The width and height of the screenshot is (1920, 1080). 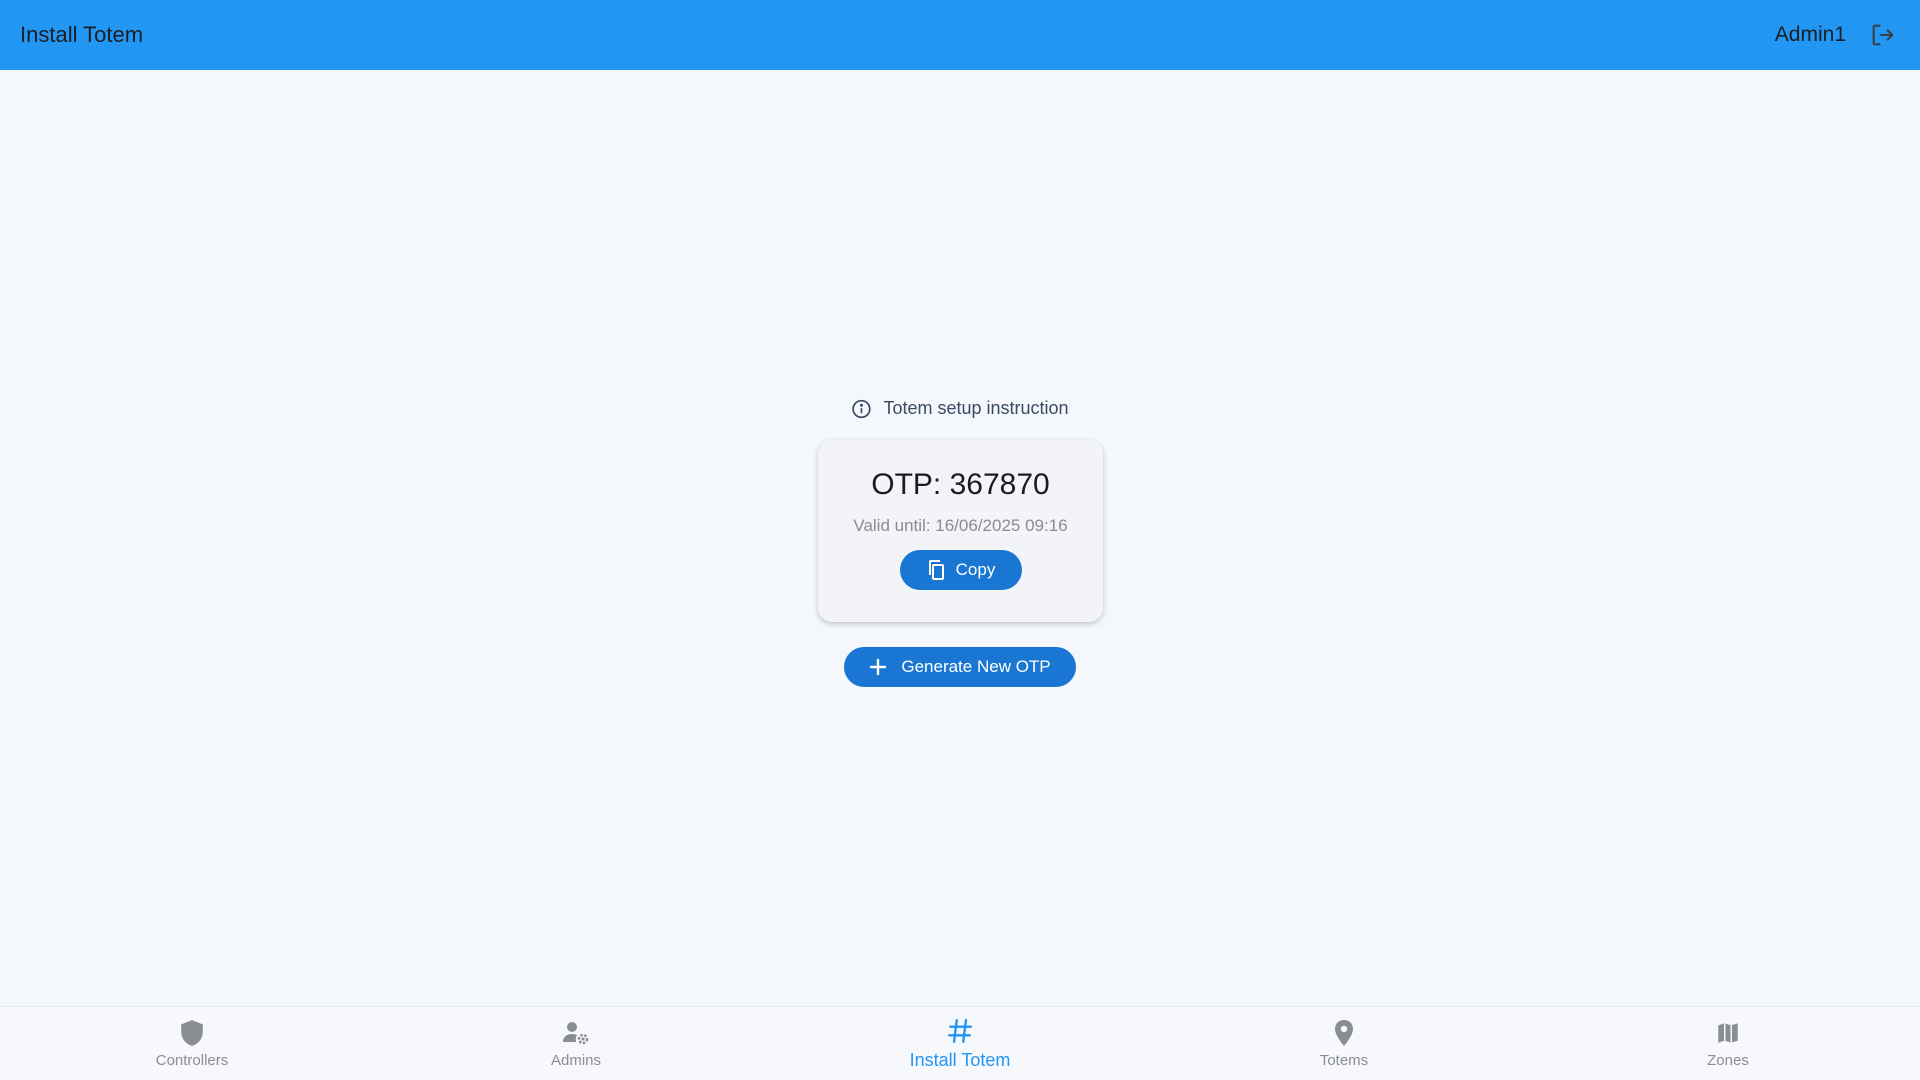 I want to click on nav-item-admins: Admins, so click(x=576, y=1043).